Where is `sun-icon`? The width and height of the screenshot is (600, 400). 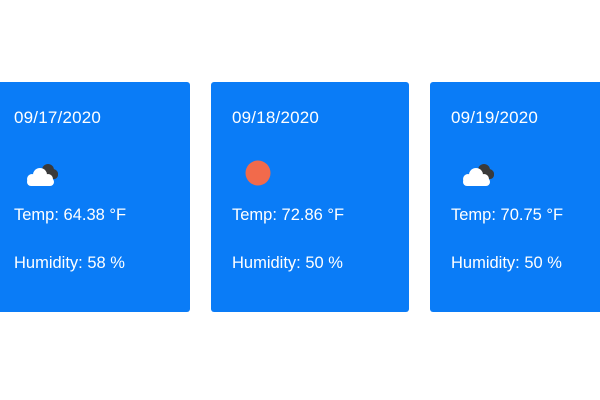
sun-icon is located at coordinates (258, 173).